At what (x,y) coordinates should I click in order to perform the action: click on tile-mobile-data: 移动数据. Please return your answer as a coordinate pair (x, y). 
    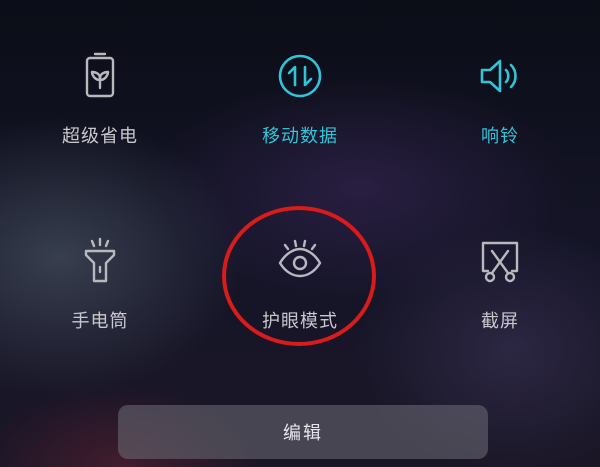
    Looking at the image, I should click on (300, 85).